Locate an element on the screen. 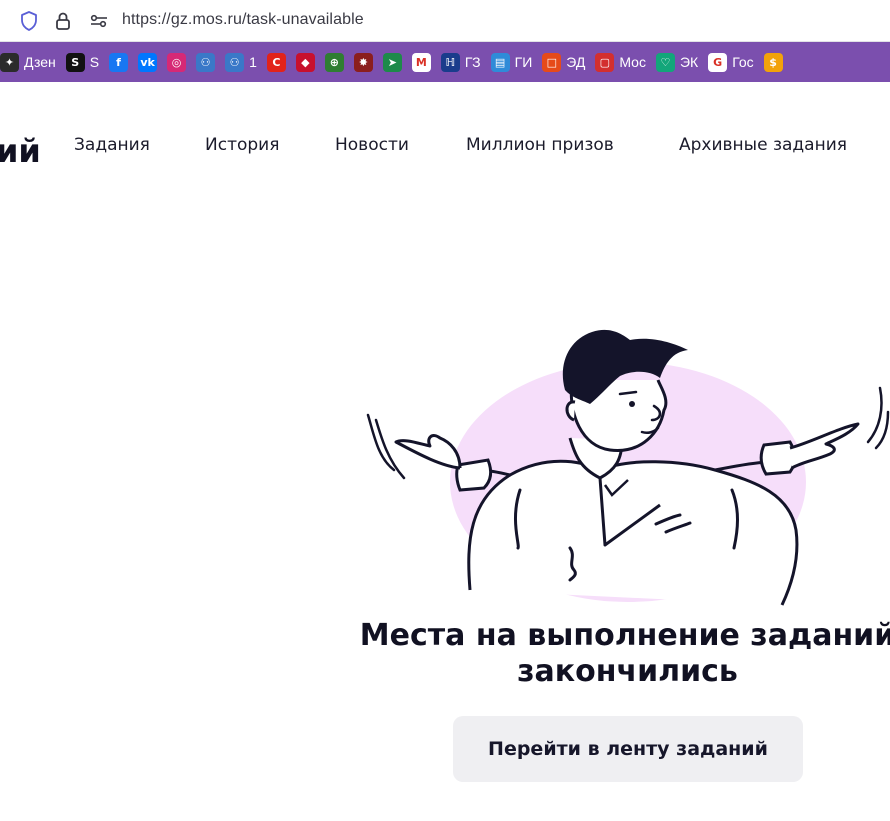 The height and width of the screenshot is (821, 890). red-swirl-icon: C is located at coordinates (276, 62).